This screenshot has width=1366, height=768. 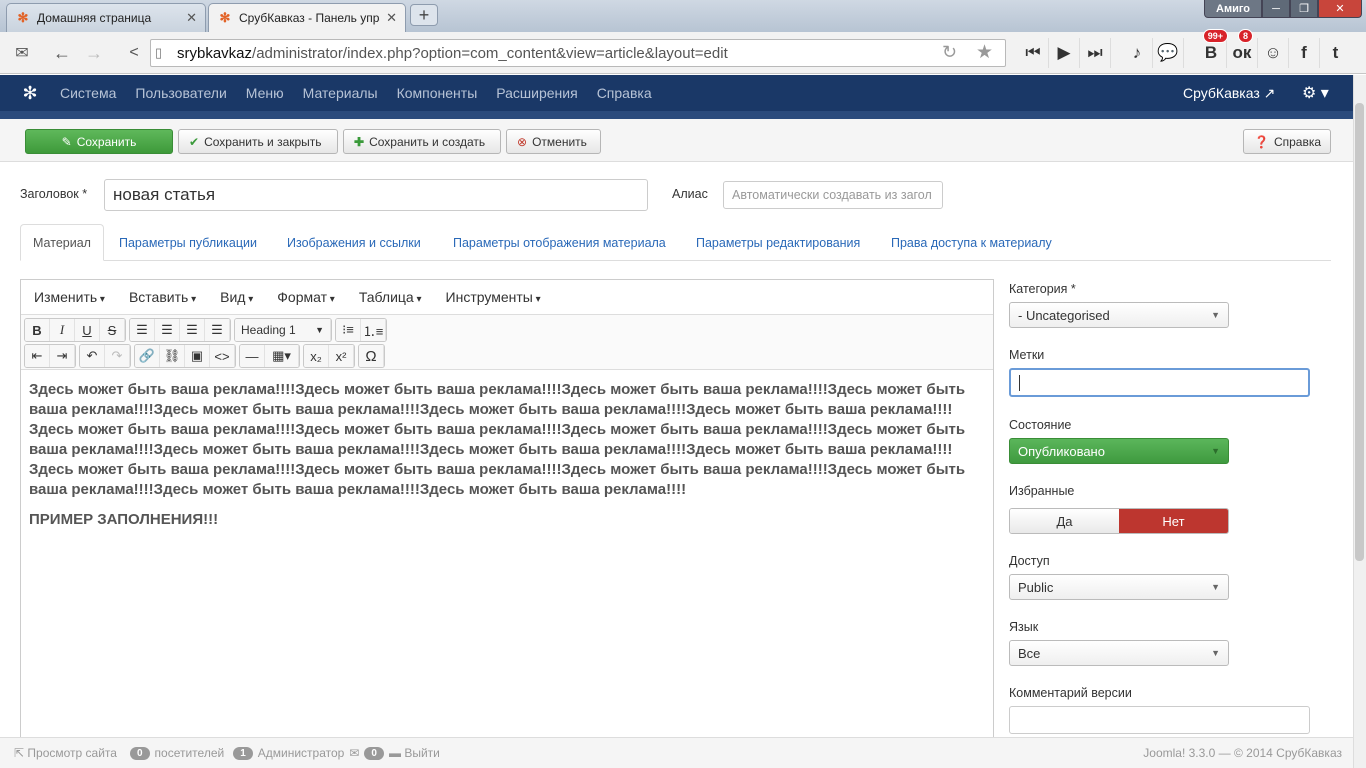 What do you see at coordinates (1359, 332) in the screenshot?
I see `scrollbar-thumb` at bounding box center [1359, 332].